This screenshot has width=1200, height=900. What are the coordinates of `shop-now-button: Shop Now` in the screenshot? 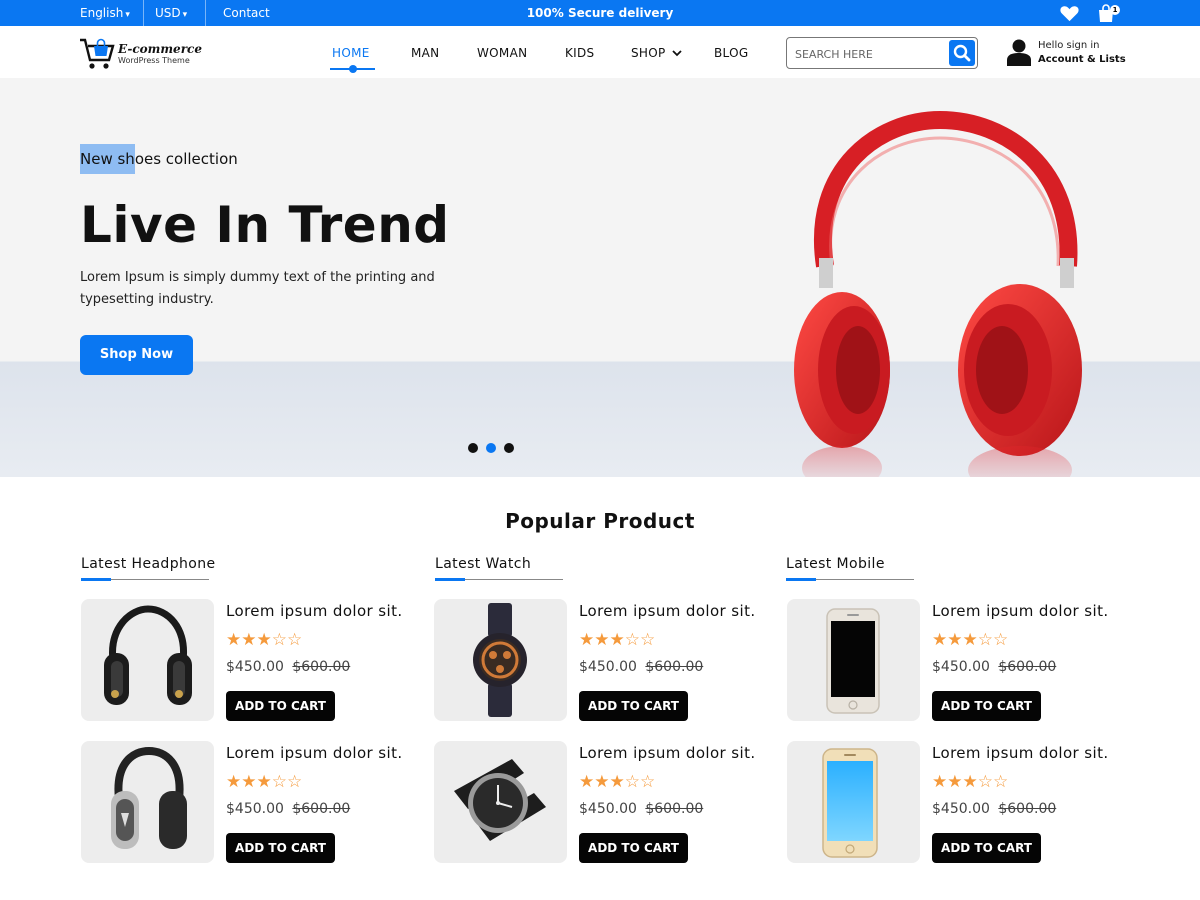 It's located at (136, 355).